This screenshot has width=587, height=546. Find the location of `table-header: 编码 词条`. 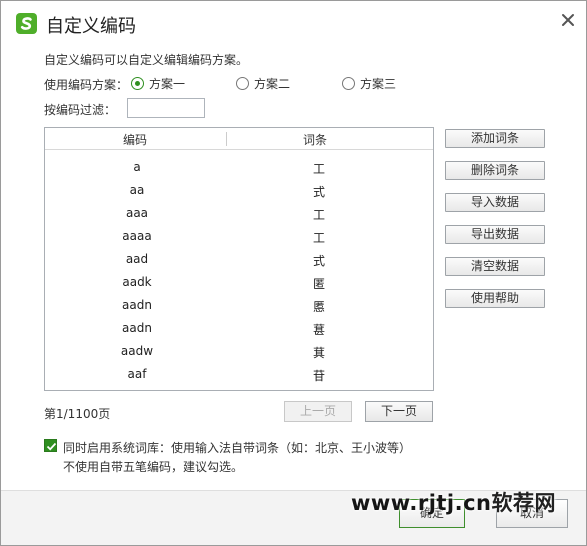

table-header: 编码 词条 is located at coordinates (239, 139).